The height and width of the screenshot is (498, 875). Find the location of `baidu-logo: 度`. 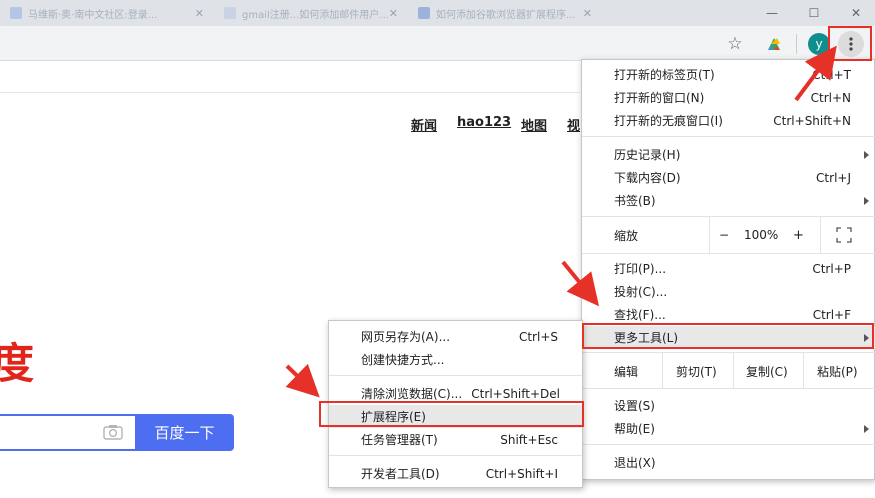

baidu-logo: 度 is located at coordinates (17, 363).